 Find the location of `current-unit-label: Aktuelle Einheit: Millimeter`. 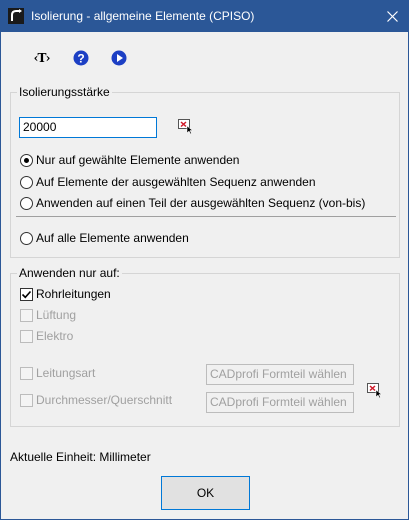

current-unit-label: Aktuelle Einheit: Millimeter is located at coordinates (80, 457).